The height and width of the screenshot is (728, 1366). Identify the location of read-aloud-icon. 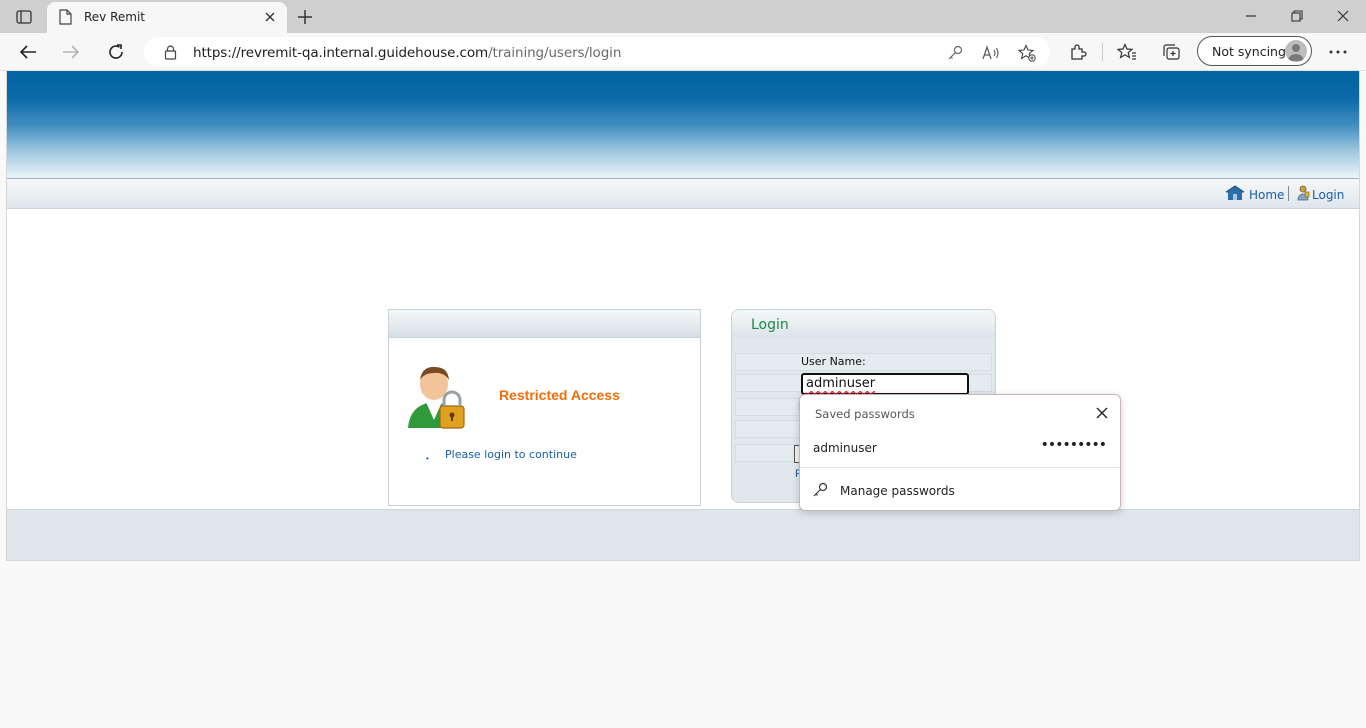
(991, 53).